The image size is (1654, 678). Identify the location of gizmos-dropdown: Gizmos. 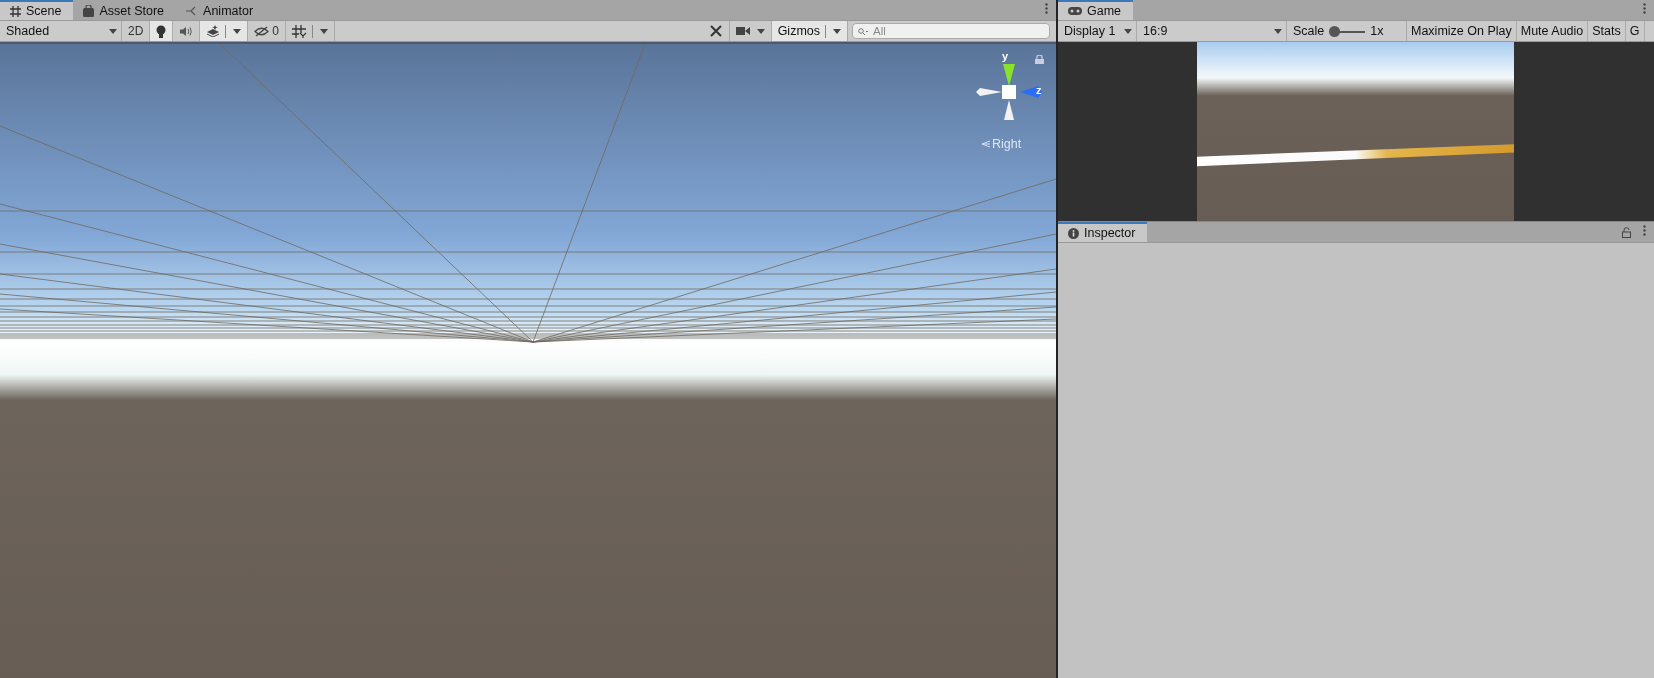
(809, 31).